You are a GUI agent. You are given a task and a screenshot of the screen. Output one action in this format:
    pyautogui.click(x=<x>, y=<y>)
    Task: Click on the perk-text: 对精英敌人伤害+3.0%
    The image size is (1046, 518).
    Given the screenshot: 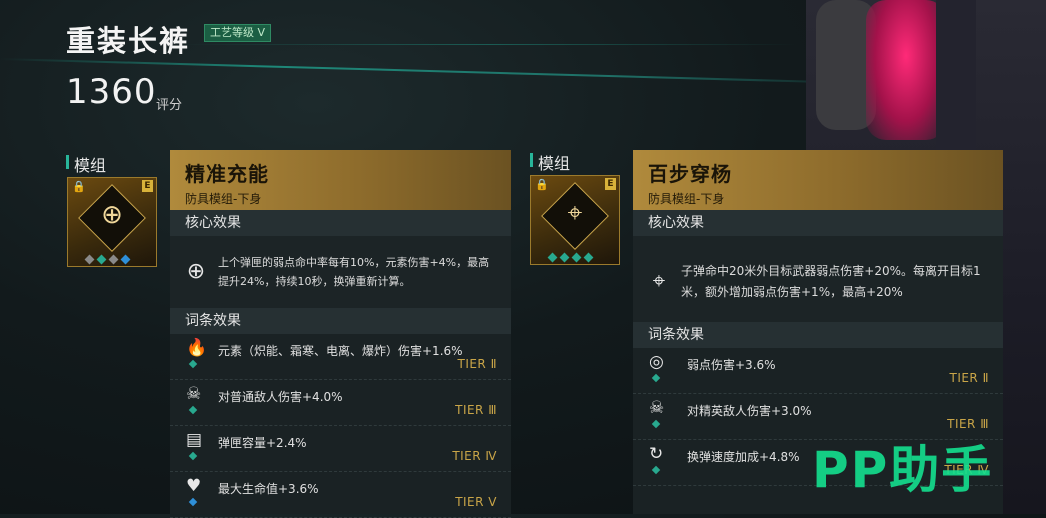 What is the action you would take?
    pyautogui.click(x=749, y=411)
    